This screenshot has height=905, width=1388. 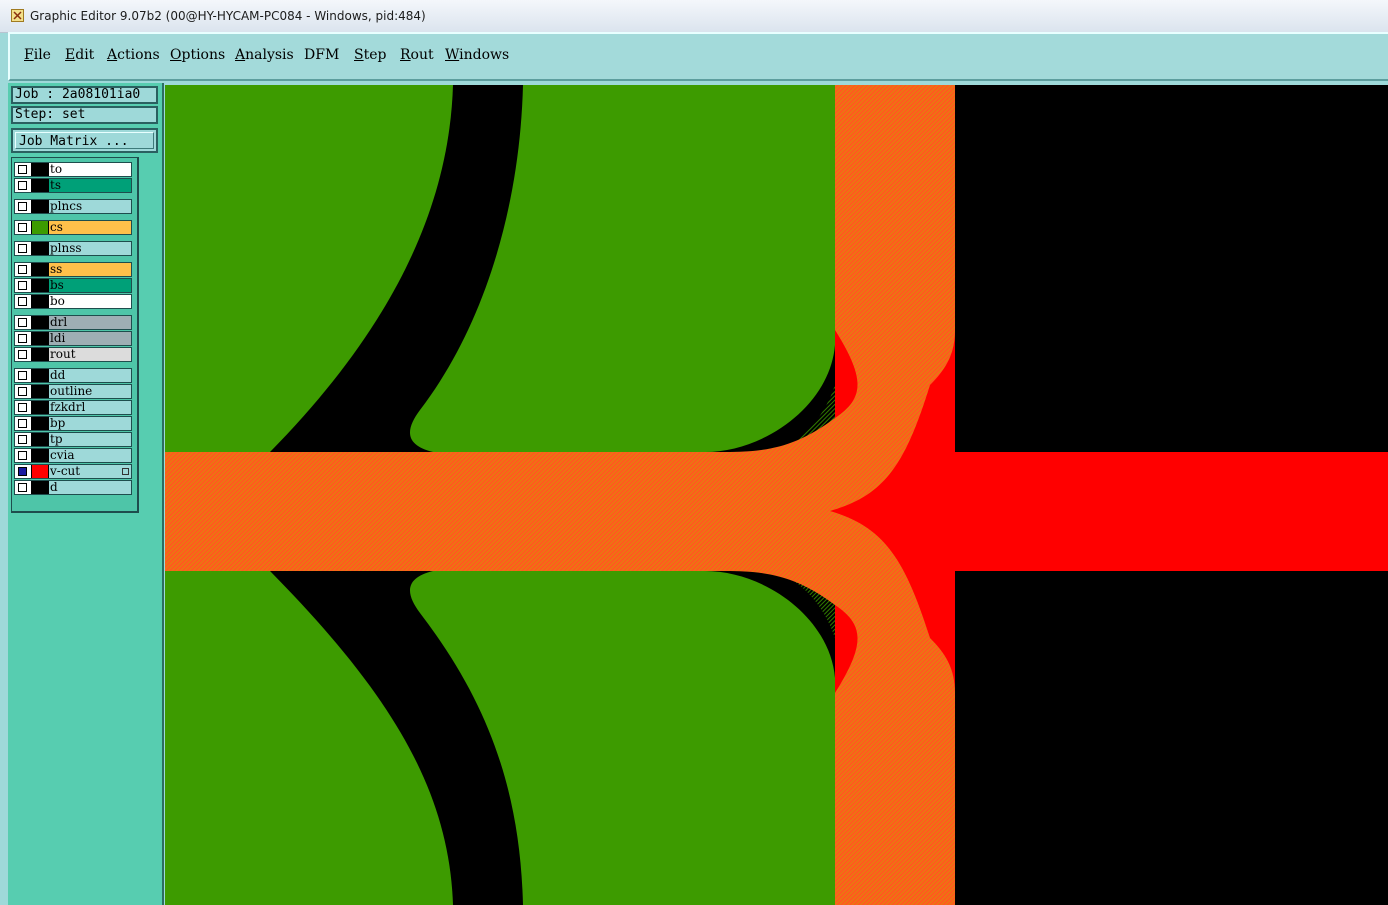 I want to click on layer-row-cvia: cvia, so click(x=73, y=455).